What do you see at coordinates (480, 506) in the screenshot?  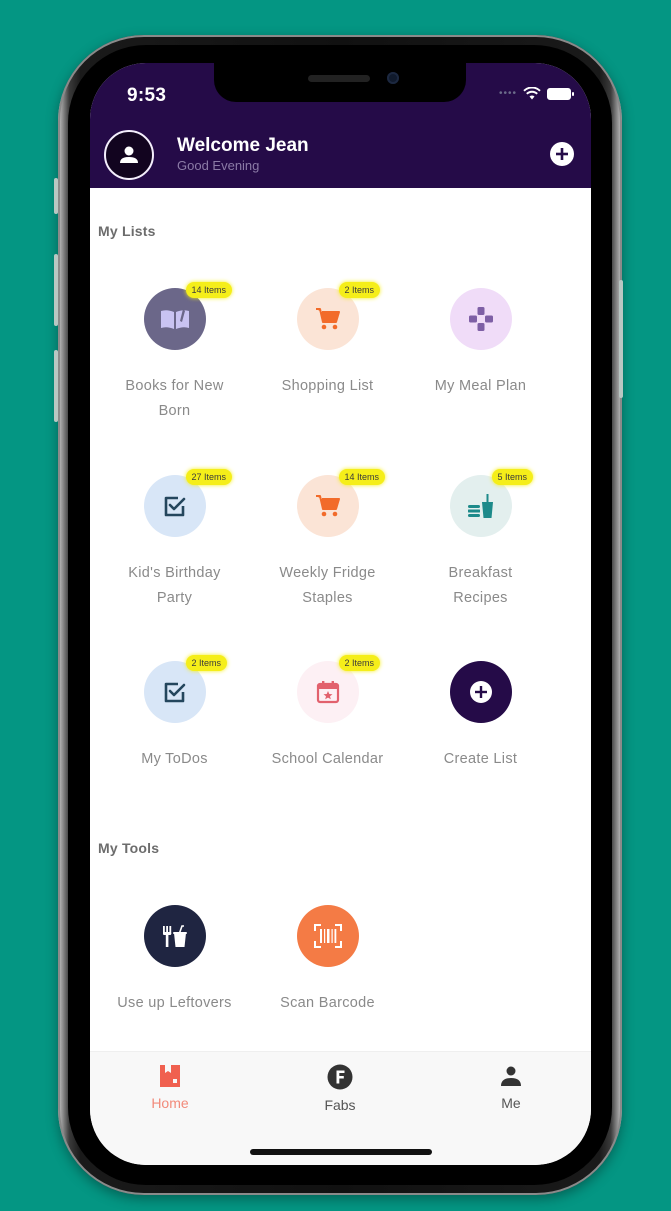 I see `burger-drink-icon` at bounding box center [480, 506].